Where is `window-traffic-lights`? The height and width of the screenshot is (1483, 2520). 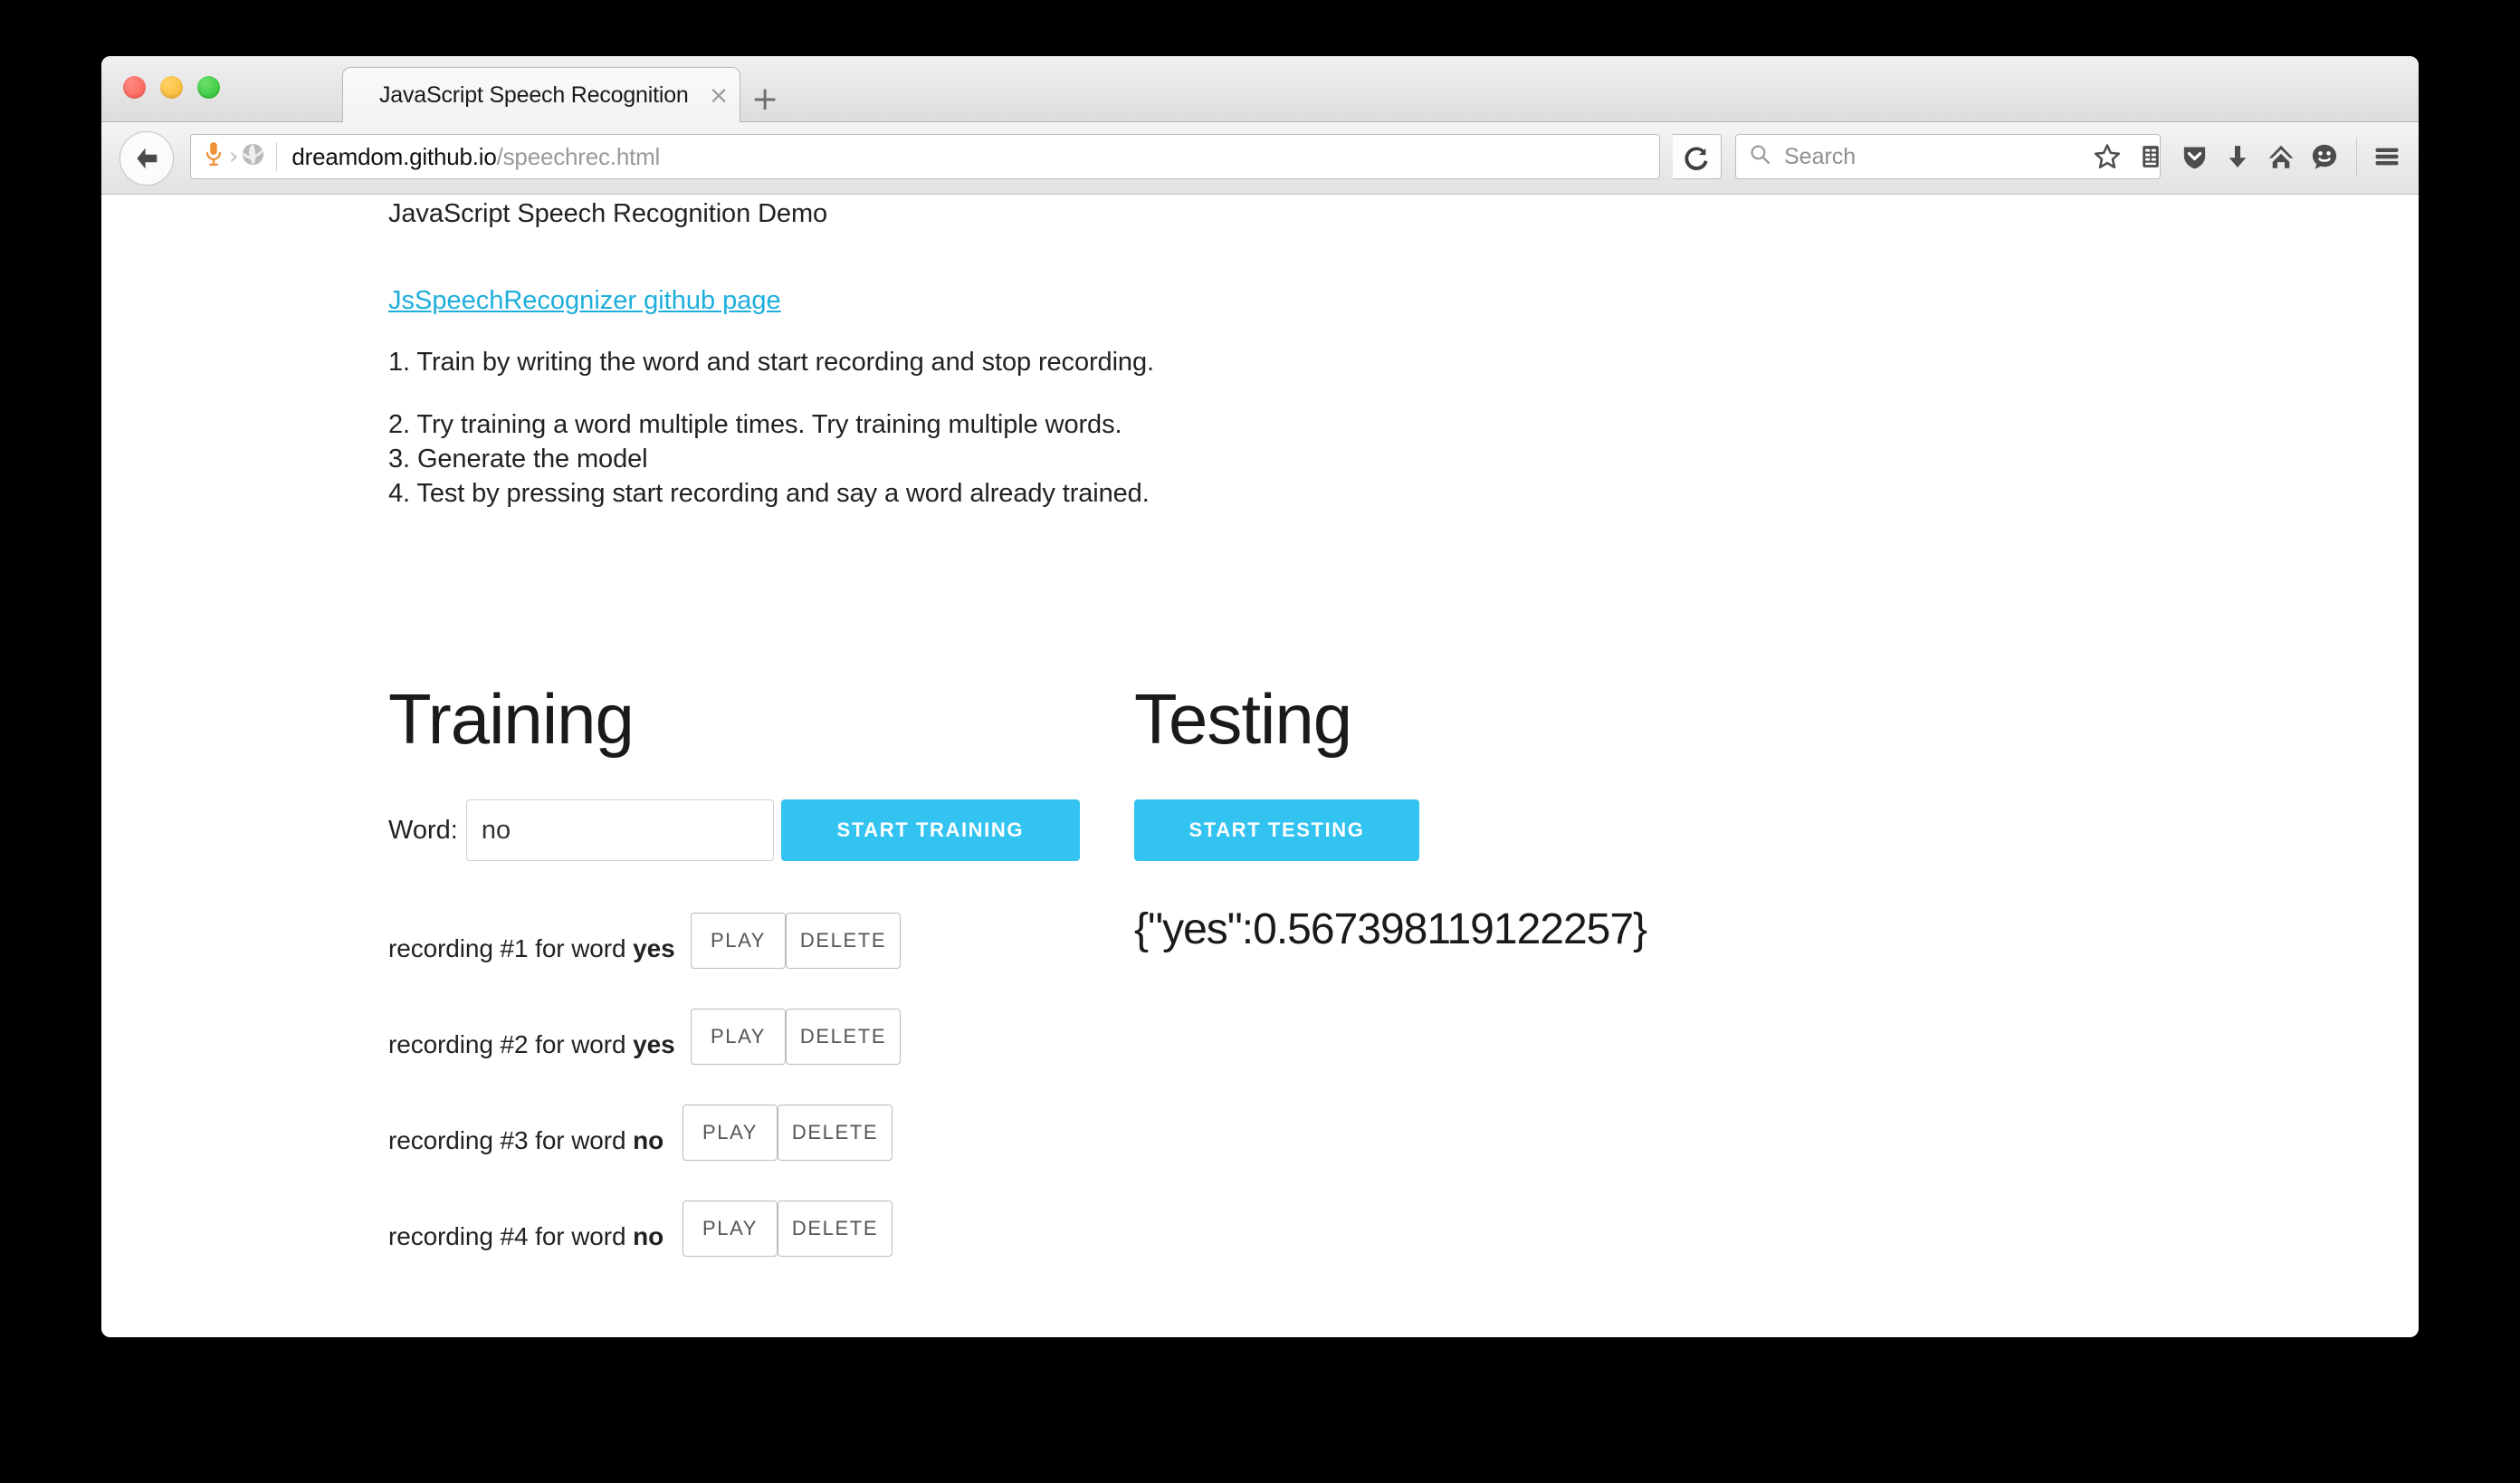
window-traffic-lights is located at coordinates (171, 87).